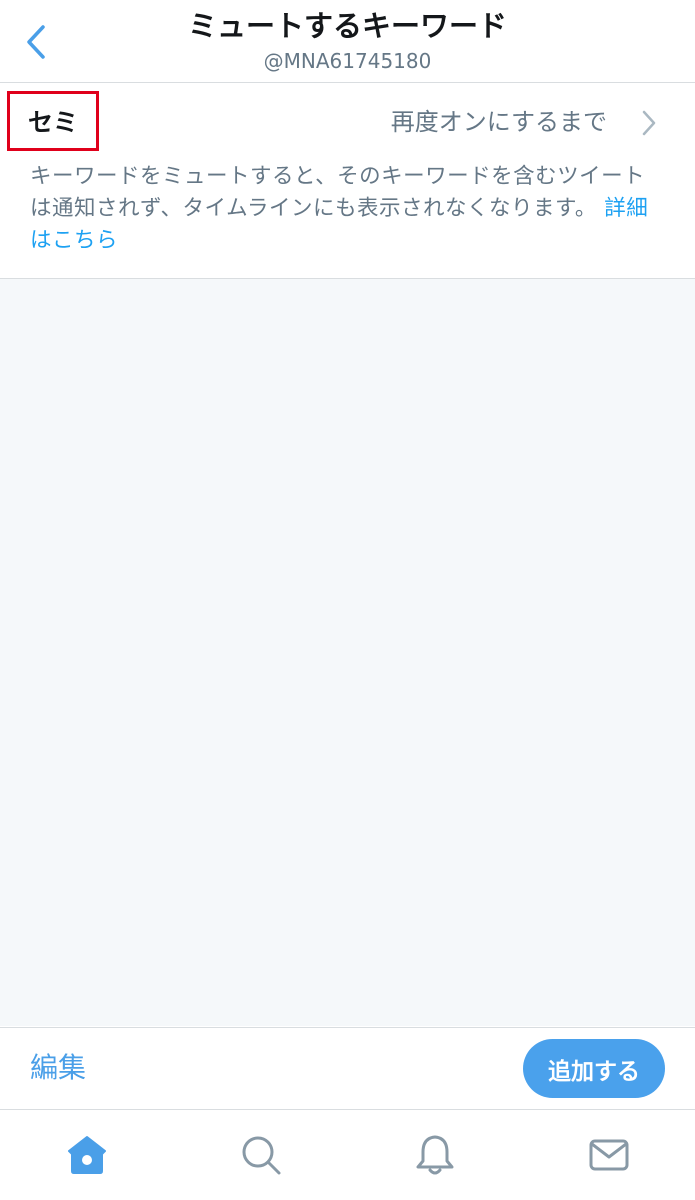 This screenshot has height=1200, width=695. Describe the element at coordinates (498, 122) in the screenshot. I see `mute-duration: 再度オンにするまで` at that location.